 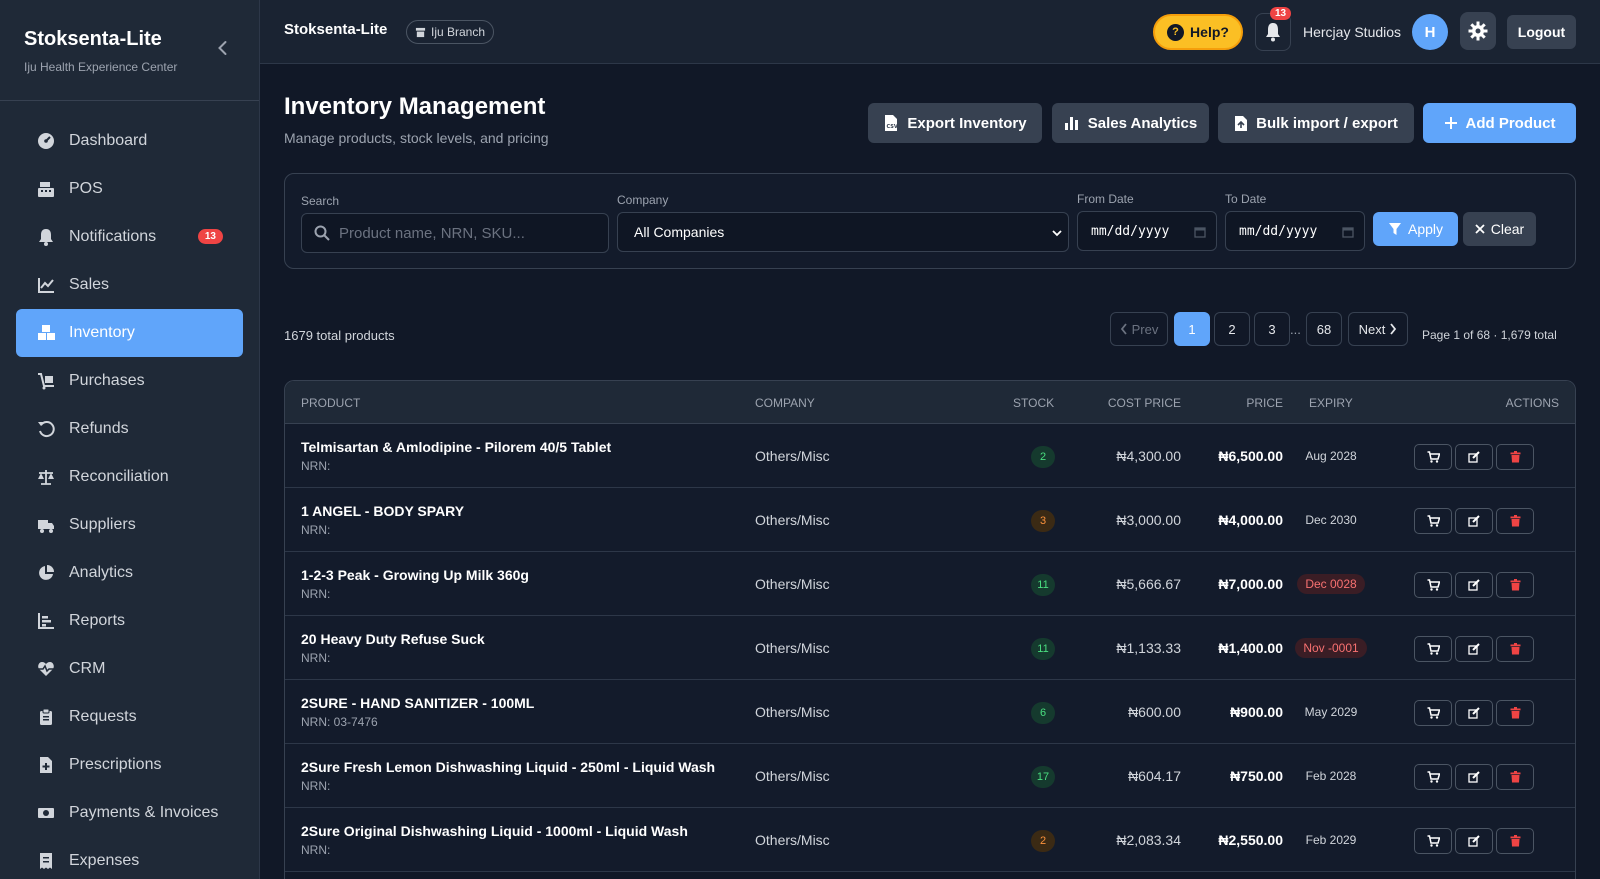 What do you see at coordinates (1510, 123) in the screenshot?
I see `add-product-label: Add Product` at bounding box center [1510, 123].